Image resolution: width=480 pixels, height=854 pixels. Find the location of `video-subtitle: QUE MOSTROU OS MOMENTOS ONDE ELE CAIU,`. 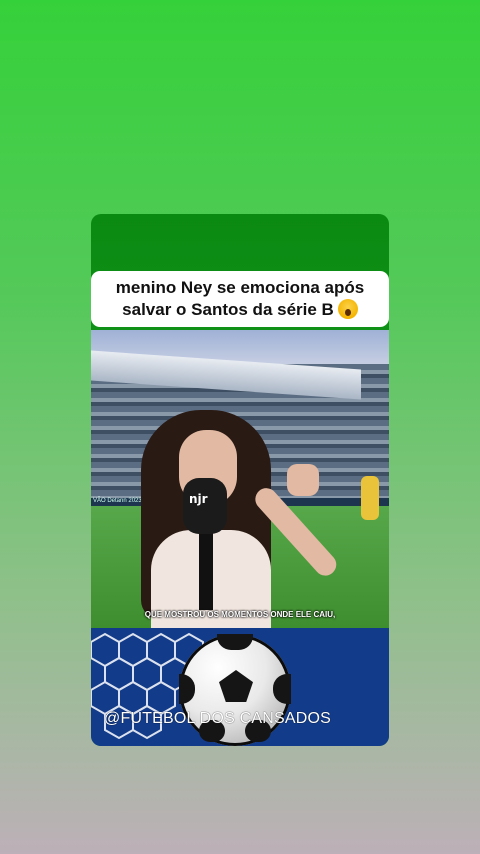

video-subtitle: QUE MOSTROU OS MOMENTOS ONDE ELE CAIU, is located at coordinates (240, 614).